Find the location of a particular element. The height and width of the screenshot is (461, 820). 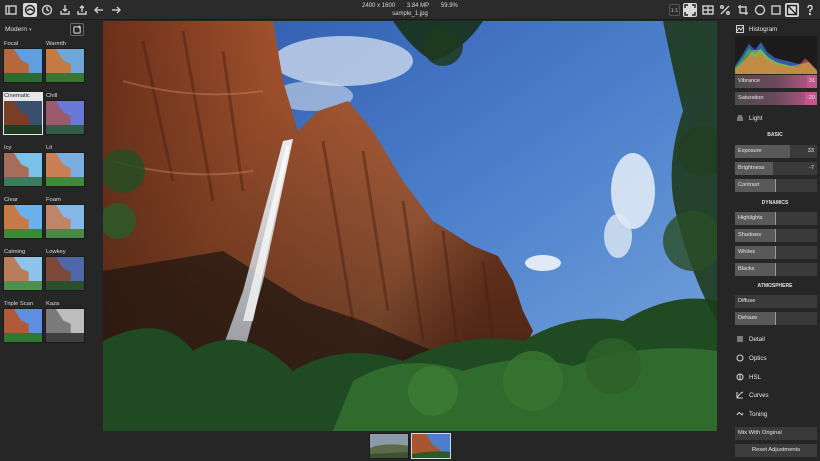

shadows-center-marker is located at coordinates (775, 235).